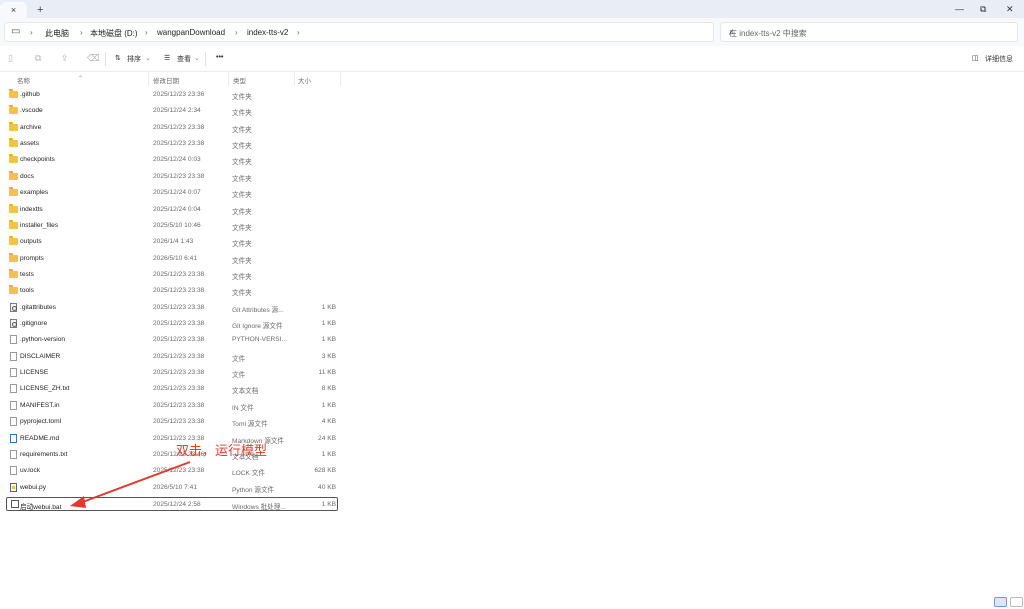 The height and width of the screenshot is (609, 1024). I want to click on file-row: LICENSE 2025/12/23 23:38 文件 11 KB, so click(172, 373).